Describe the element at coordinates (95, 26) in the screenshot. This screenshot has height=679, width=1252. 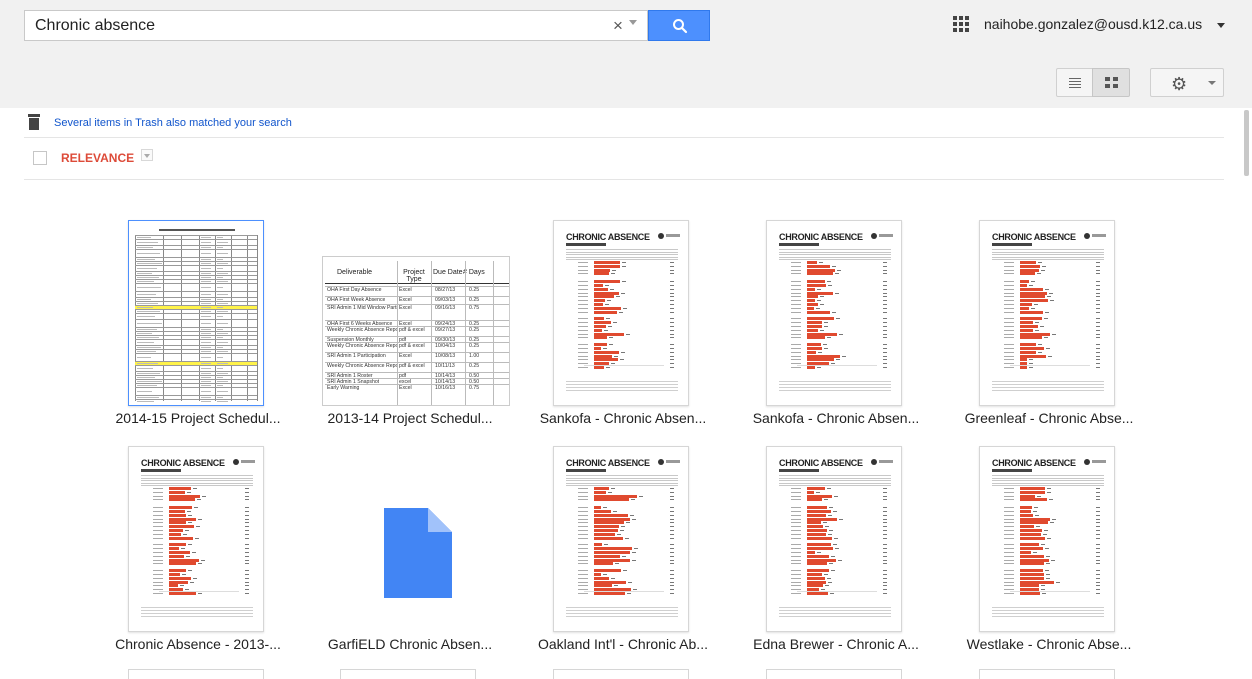
I see `search-query-text: Chronic absence` at that location.